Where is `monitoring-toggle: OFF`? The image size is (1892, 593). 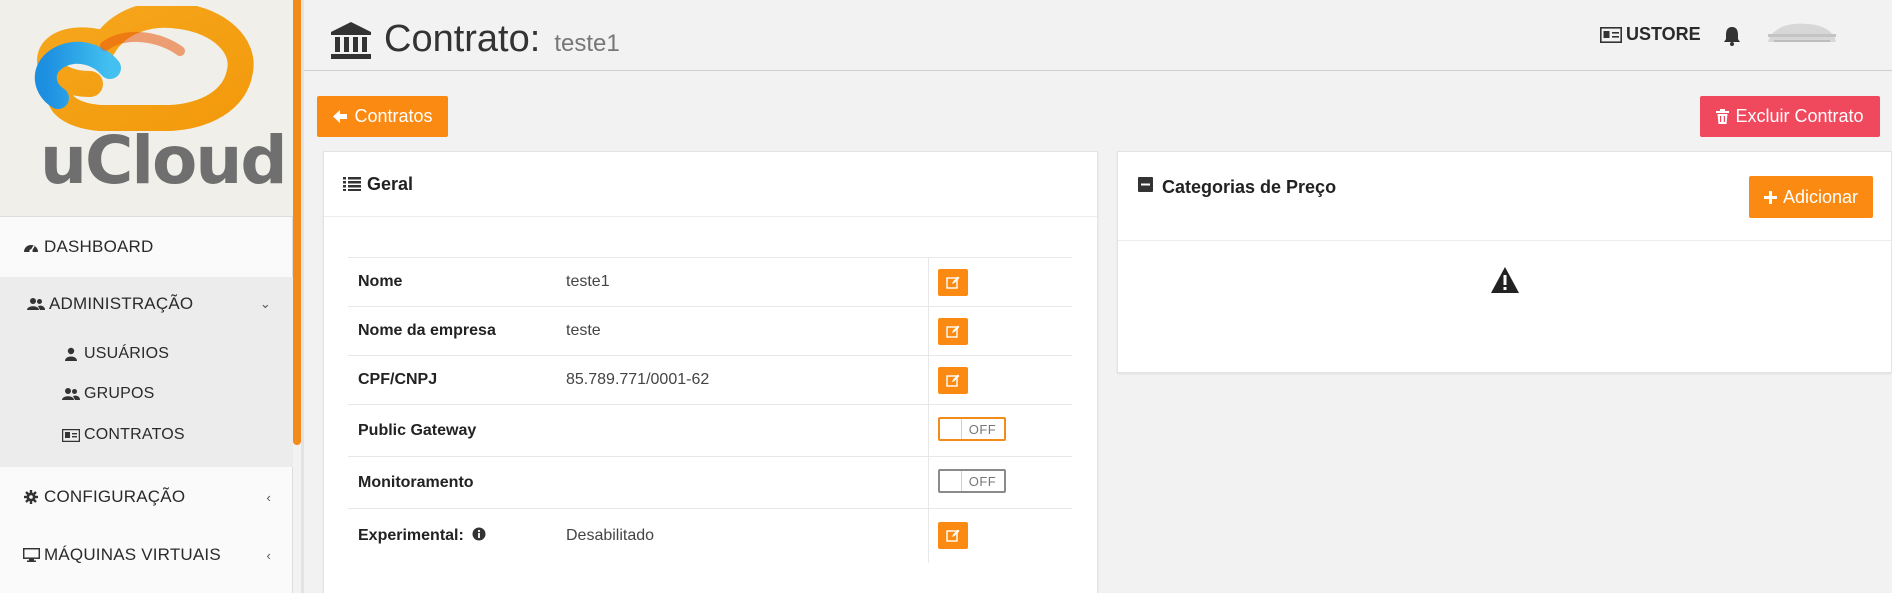 monitoring-toggle: OFF is located at coordinates (971, 481).